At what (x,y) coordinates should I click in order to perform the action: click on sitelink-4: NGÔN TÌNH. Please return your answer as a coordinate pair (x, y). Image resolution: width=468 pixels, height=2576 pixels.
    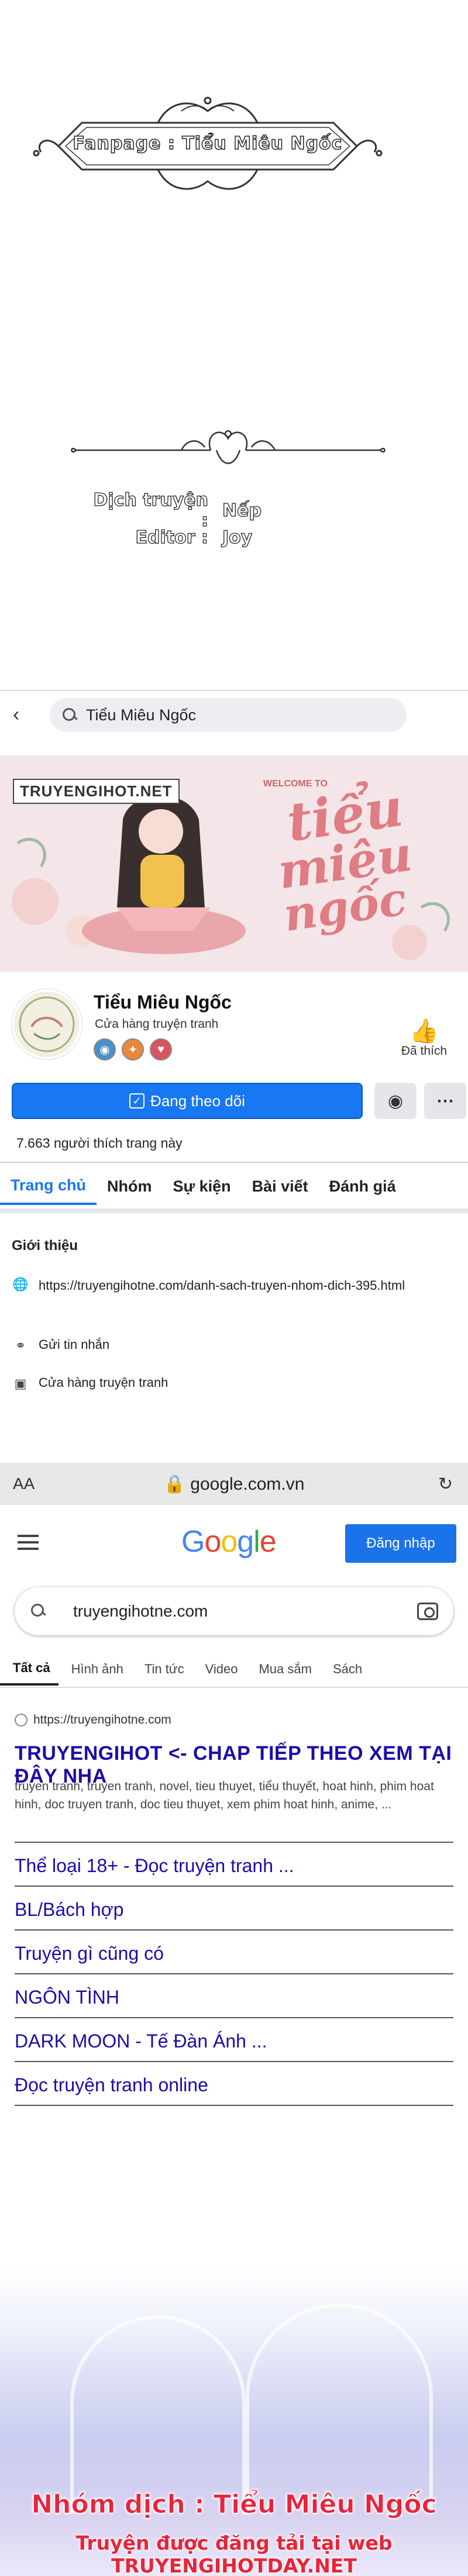
    Looking at the image, I should click on (234, 1997).